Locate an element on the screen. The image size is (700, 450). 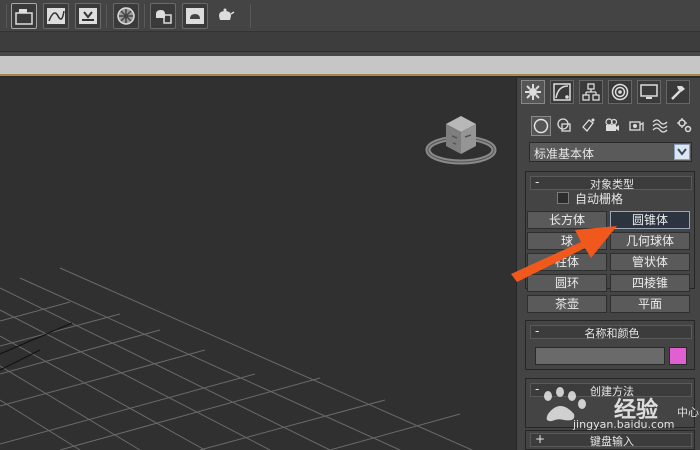
geometry-icon is located at coordinates (541, 126).